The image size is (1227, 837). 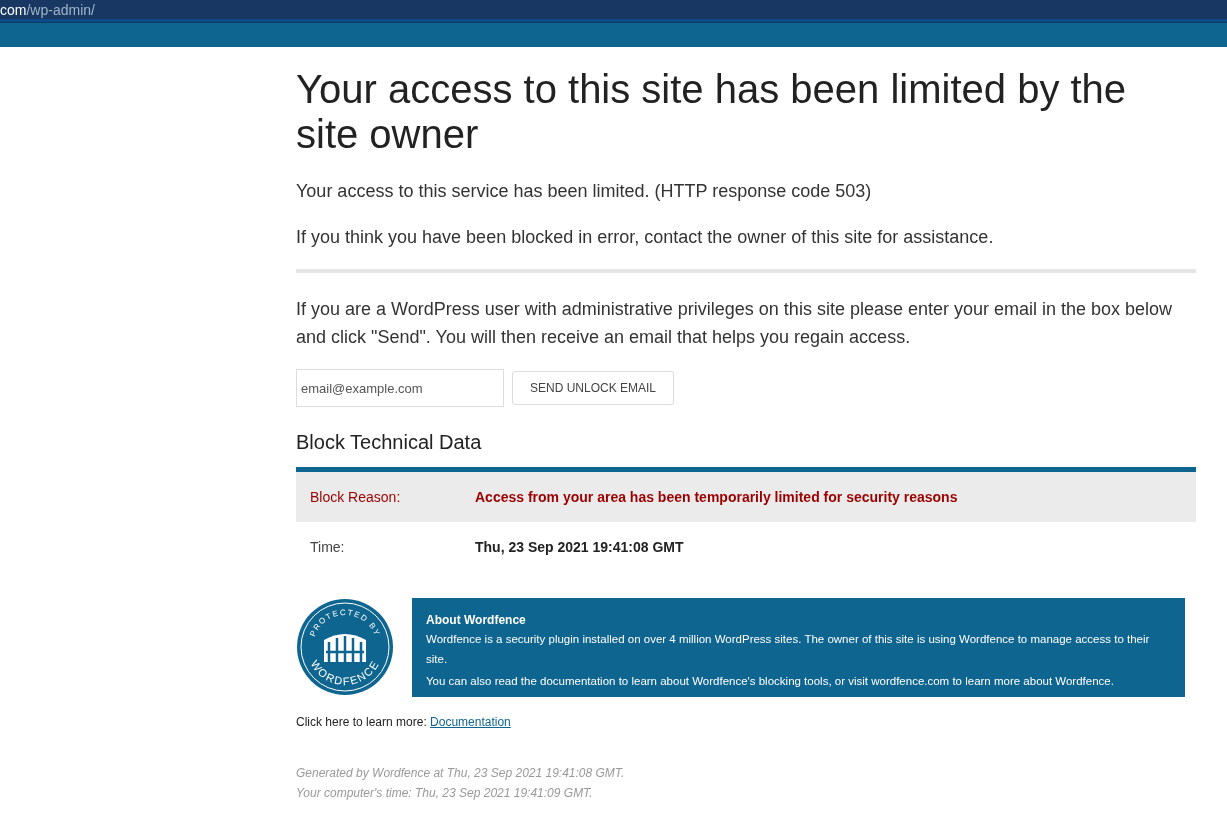 I want to click on row-value: Access from your area has been temporarily limited for security reasons, so click(x=716, y=497).